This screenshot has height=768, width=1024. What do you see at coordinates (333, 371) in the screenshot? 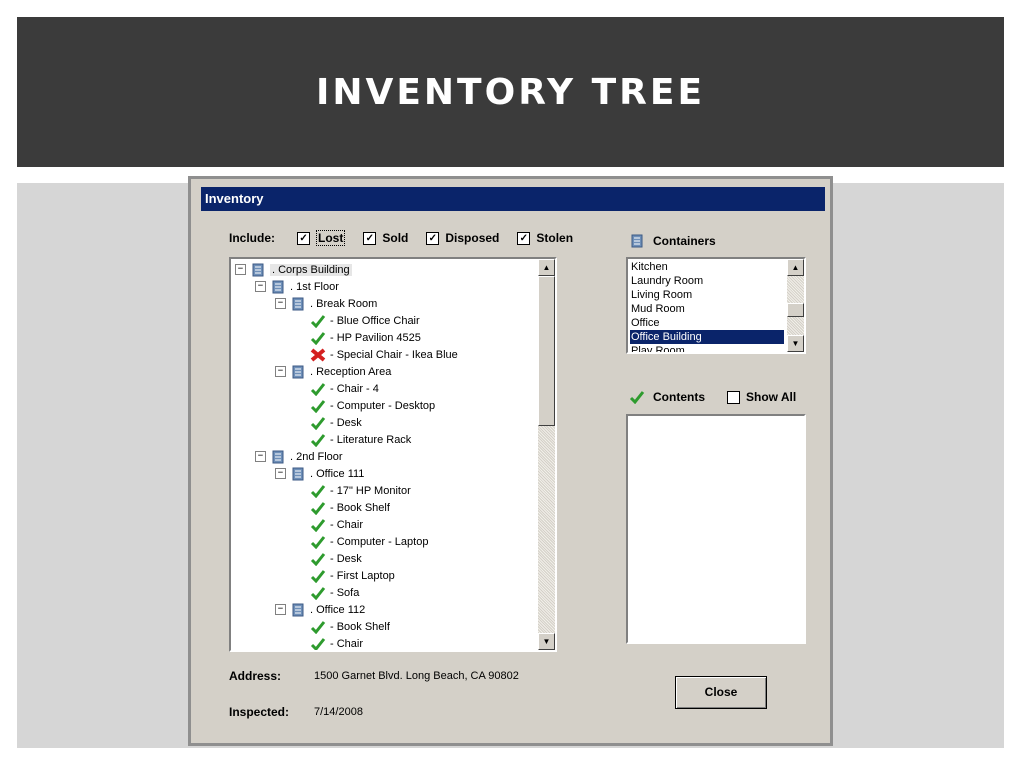
I see `tree-node: − . Reception Area` at bounding box center [333, 371].